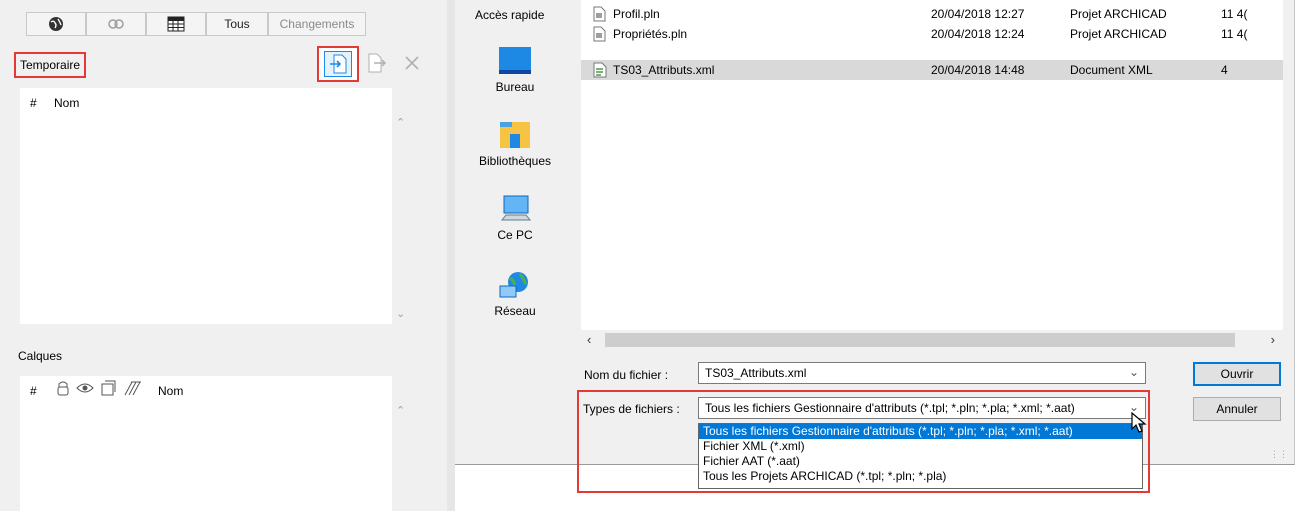  What do you see at coordinates (922, 373) in the screenshot?
I see `filename-field: TS03_Attributs.xml ⌄` at bounding box center [922, 373].